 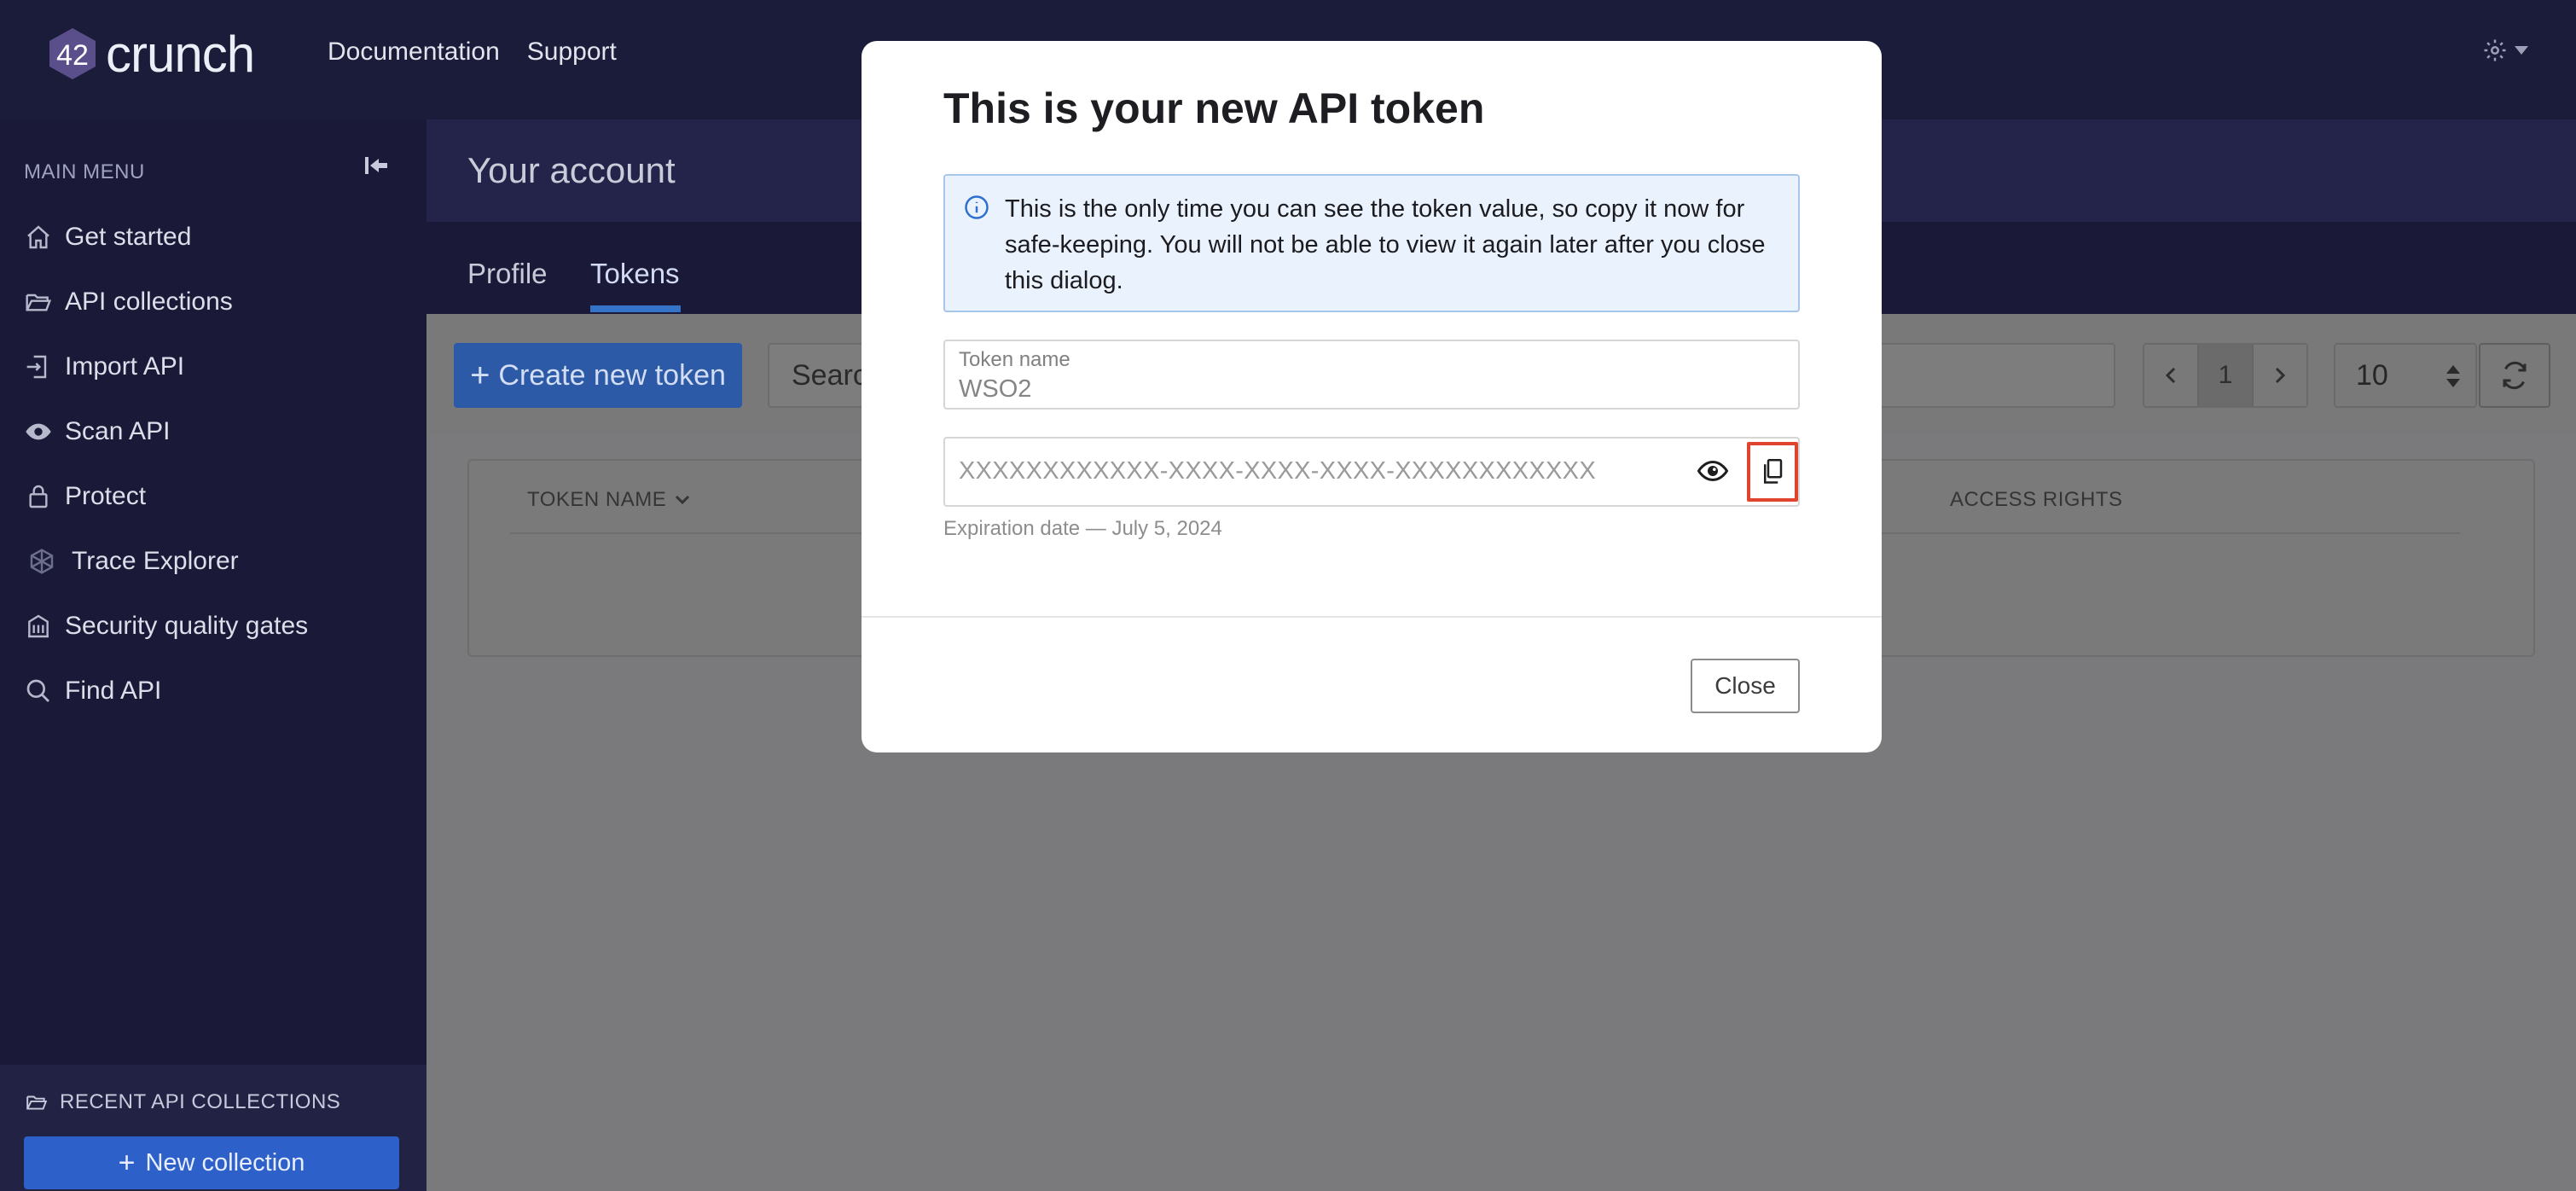 What do you see at coordinates (995, 389) in the screenshot?
I see `token-name-value: WSO2` at bounding box center [995, 389].